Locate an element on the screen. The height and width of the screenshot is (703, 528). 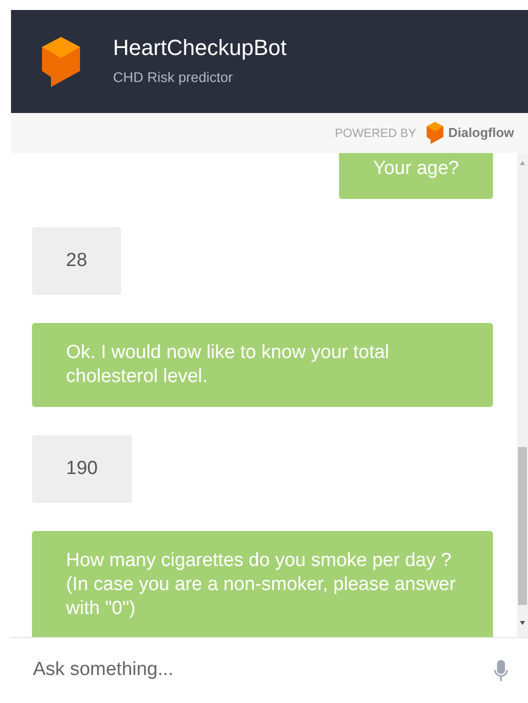
bot-message: How many cigarettes do you smoke per day ? (In case you are a non-smoker, please answer with "0") is located at coordinates (262, 584).